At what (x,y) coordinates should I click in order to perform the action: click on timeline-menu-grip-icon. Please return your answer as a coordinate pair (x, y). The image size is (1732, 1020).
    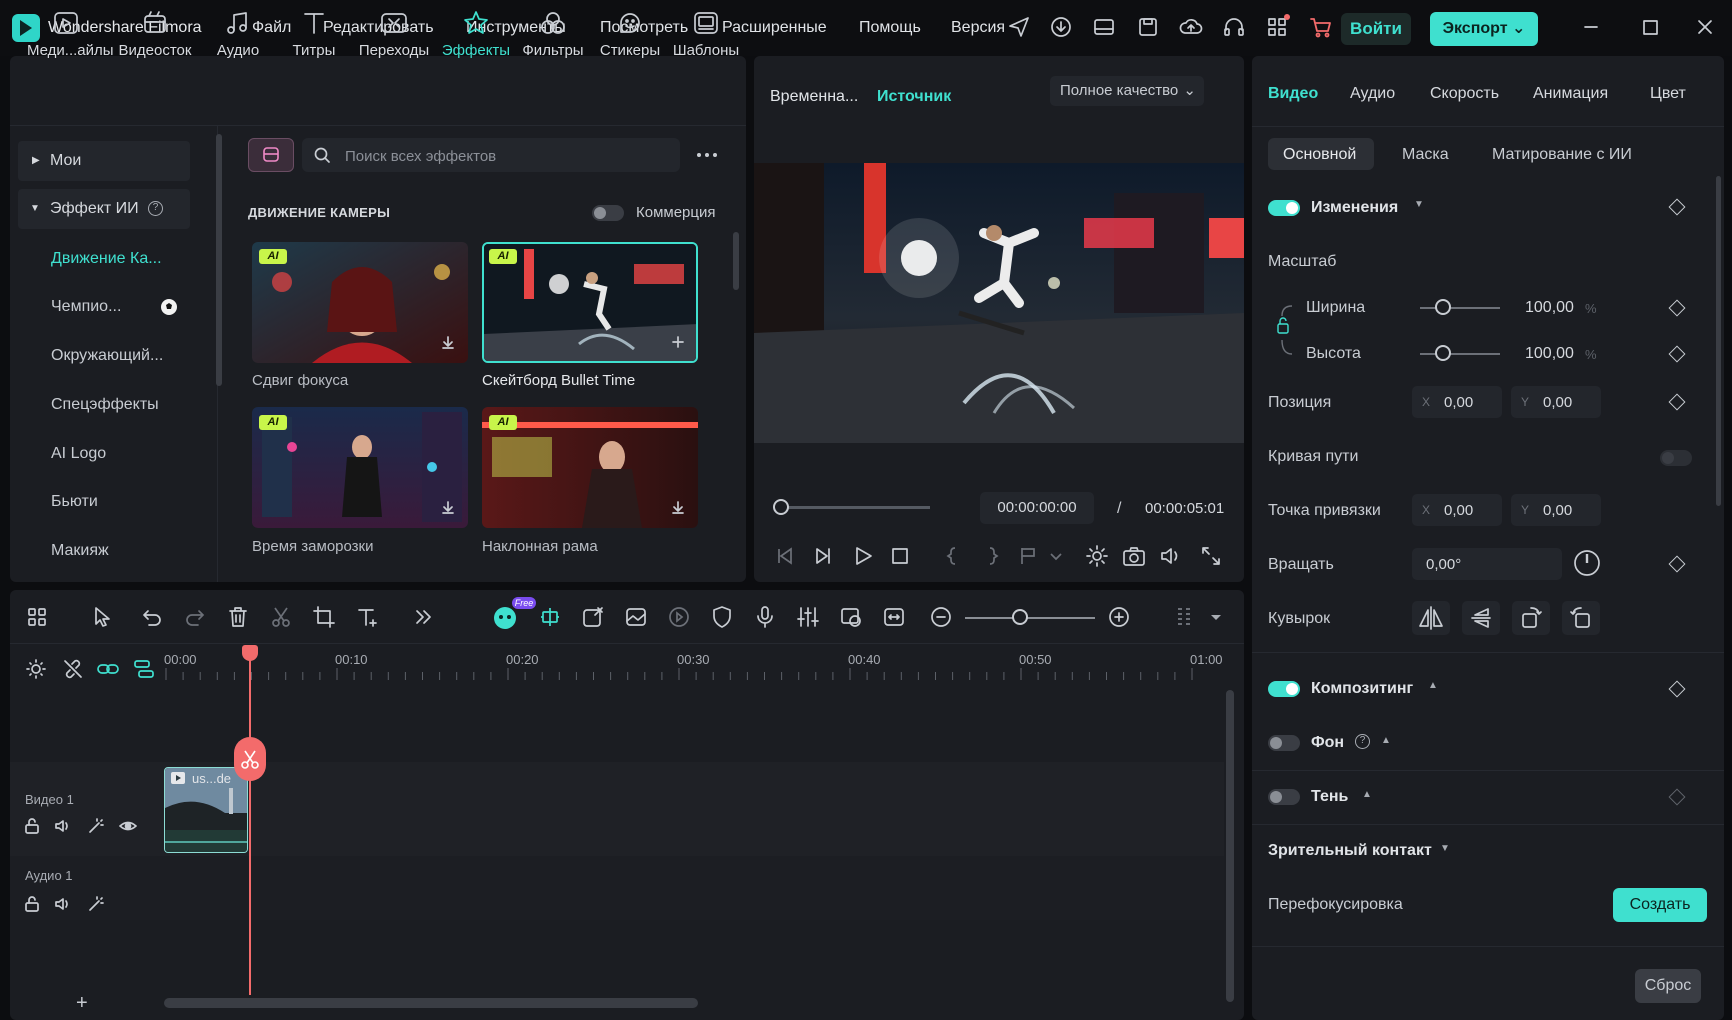
    Looking at the image, I should click on (1185, 617).